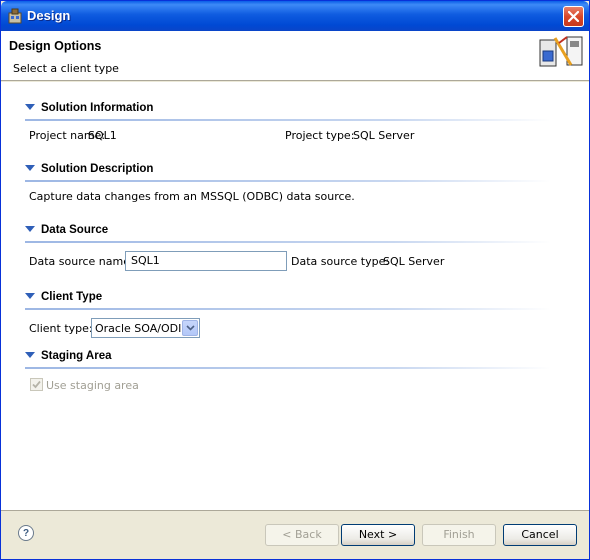  What do you see at coordinates (97, 169) in the screenshot?
I see `section-heading: Solution Description` at bounding box center [97, 169].